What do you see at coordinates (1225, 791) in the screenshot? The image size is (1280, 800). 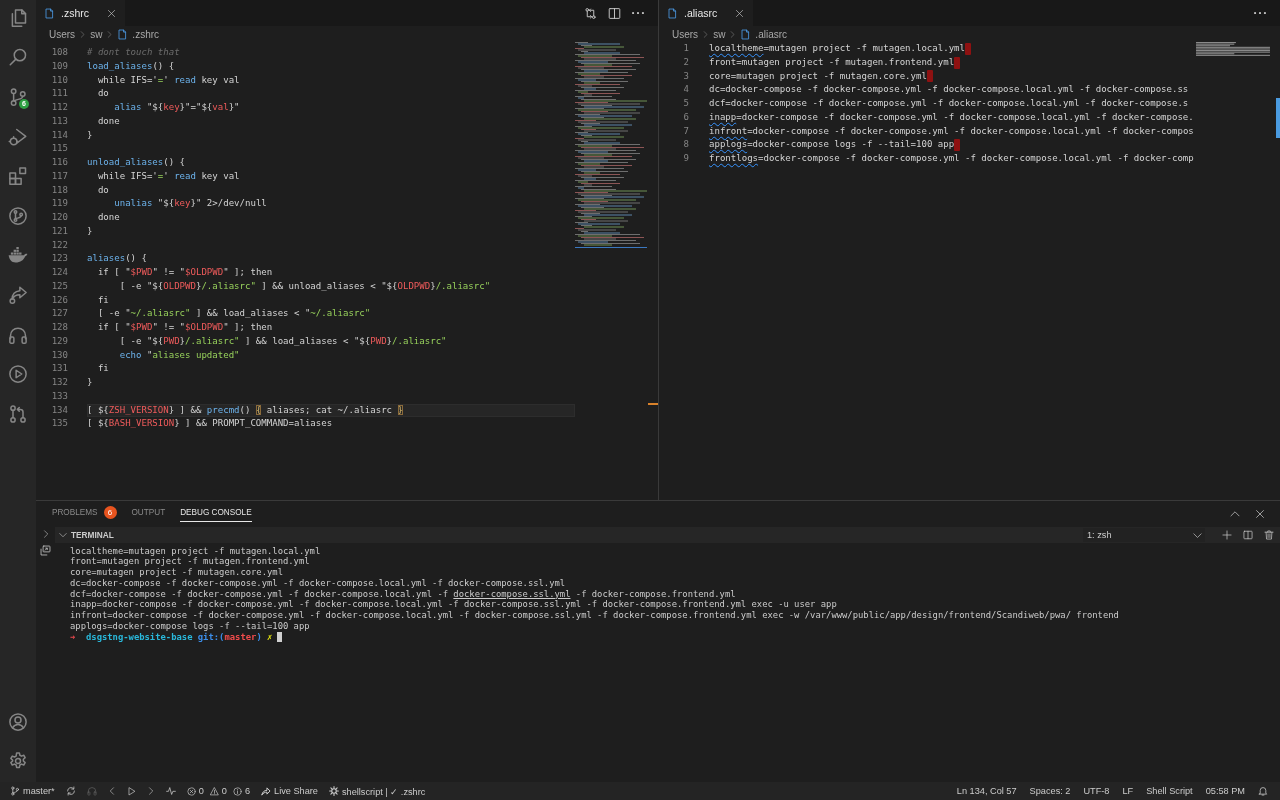 I see `status-item: 05:58 PM` at bounding box center [1225, 791].